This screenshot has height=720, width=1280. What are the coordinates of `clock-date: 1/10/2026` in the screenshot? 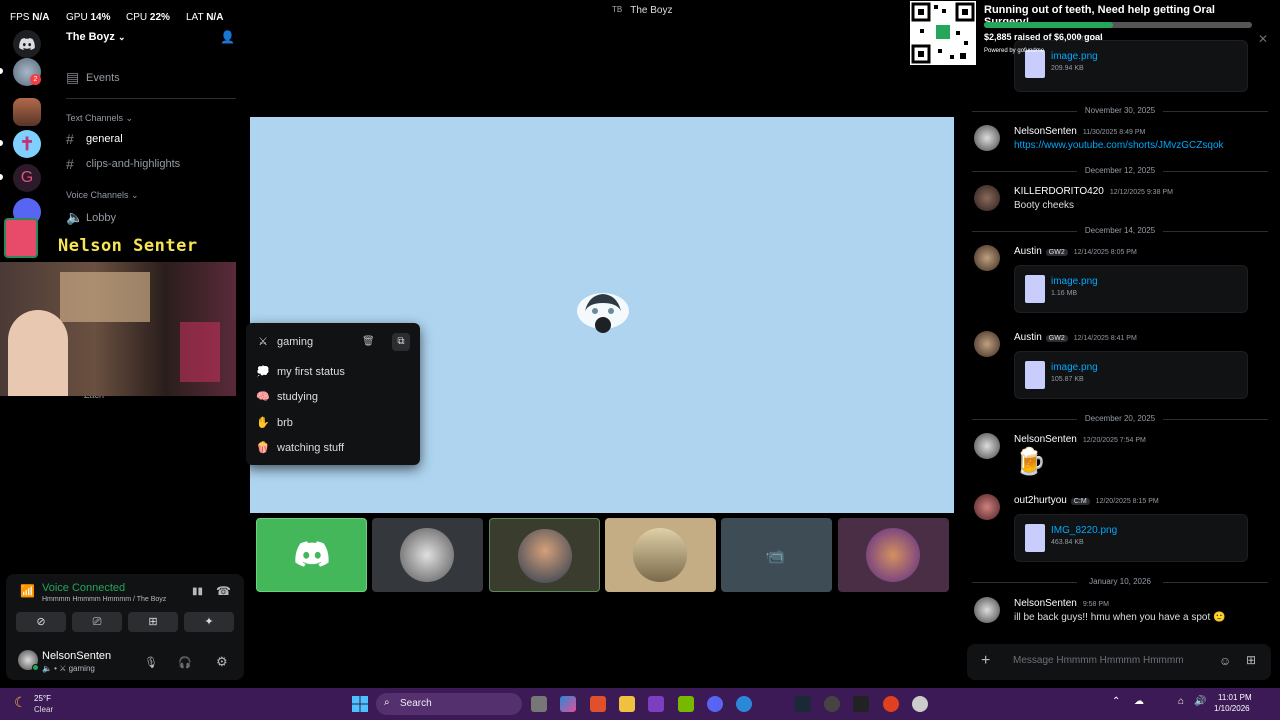 It's located at (1232, 708).